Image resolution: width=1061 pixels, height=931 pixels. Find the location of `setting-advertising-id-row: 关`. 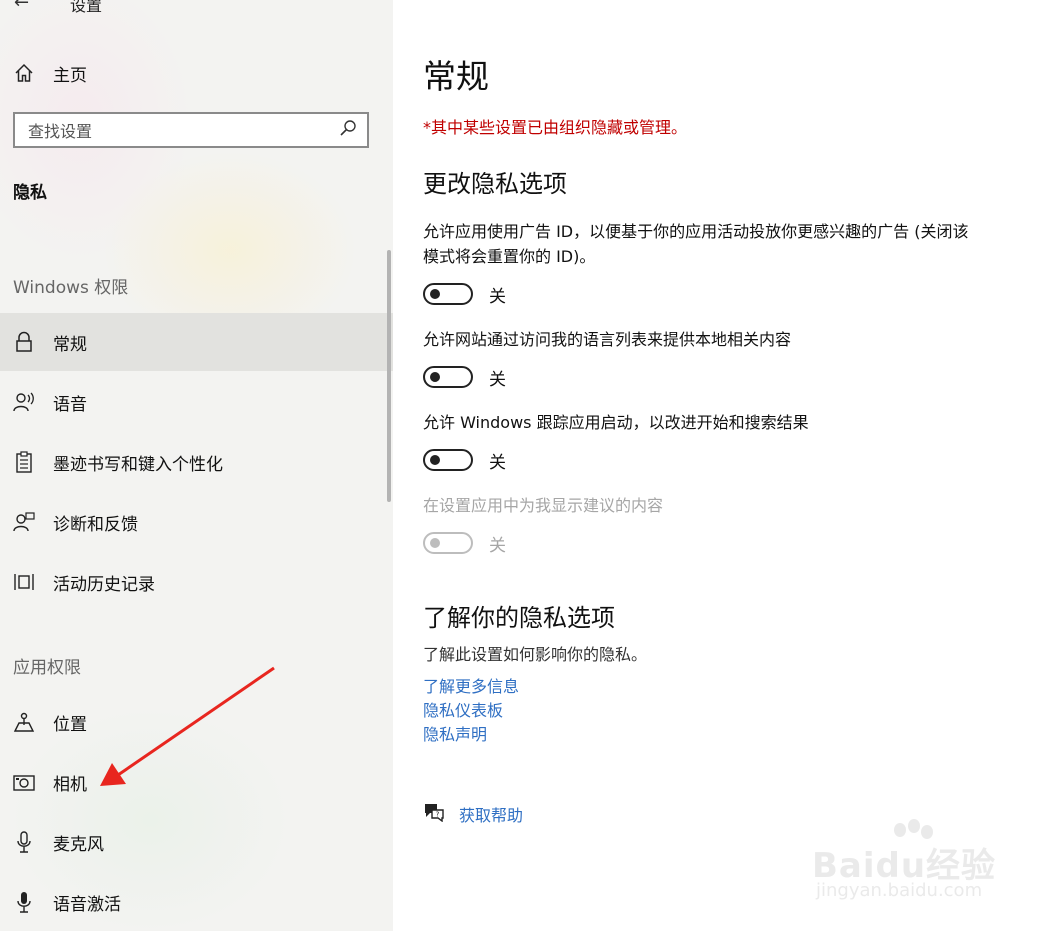

setting-advertising-id-row: 关 is located at coordinates (464, 294).